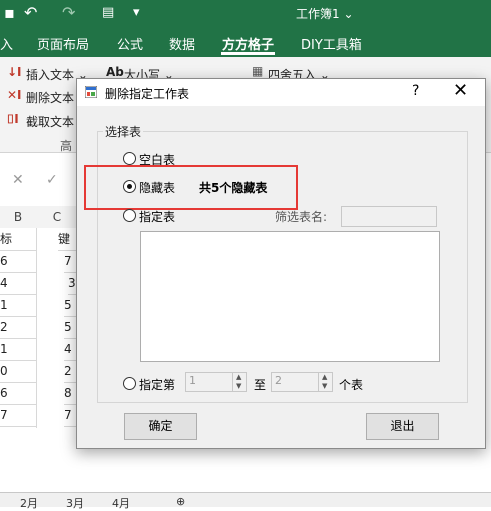  Describe the element at coordinates (301, 217) in the screenshot. I see `filter-label: 筛选表名:` at that location.